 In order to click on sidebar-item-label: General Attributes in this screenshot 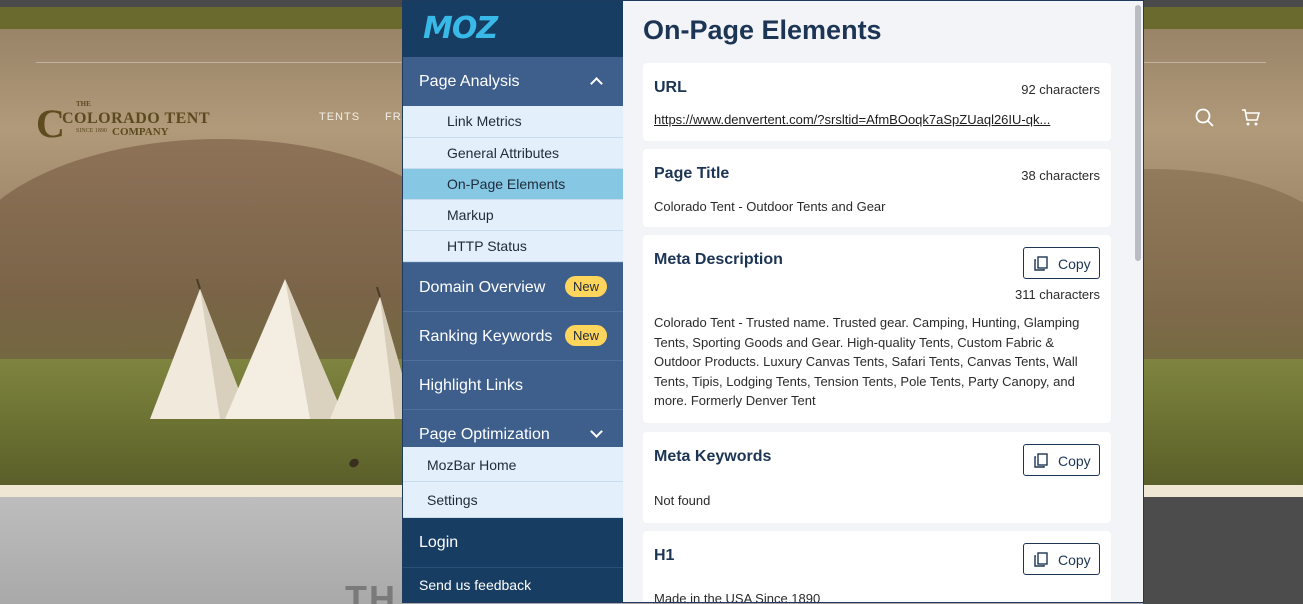, I will do `click(503, 153)`.